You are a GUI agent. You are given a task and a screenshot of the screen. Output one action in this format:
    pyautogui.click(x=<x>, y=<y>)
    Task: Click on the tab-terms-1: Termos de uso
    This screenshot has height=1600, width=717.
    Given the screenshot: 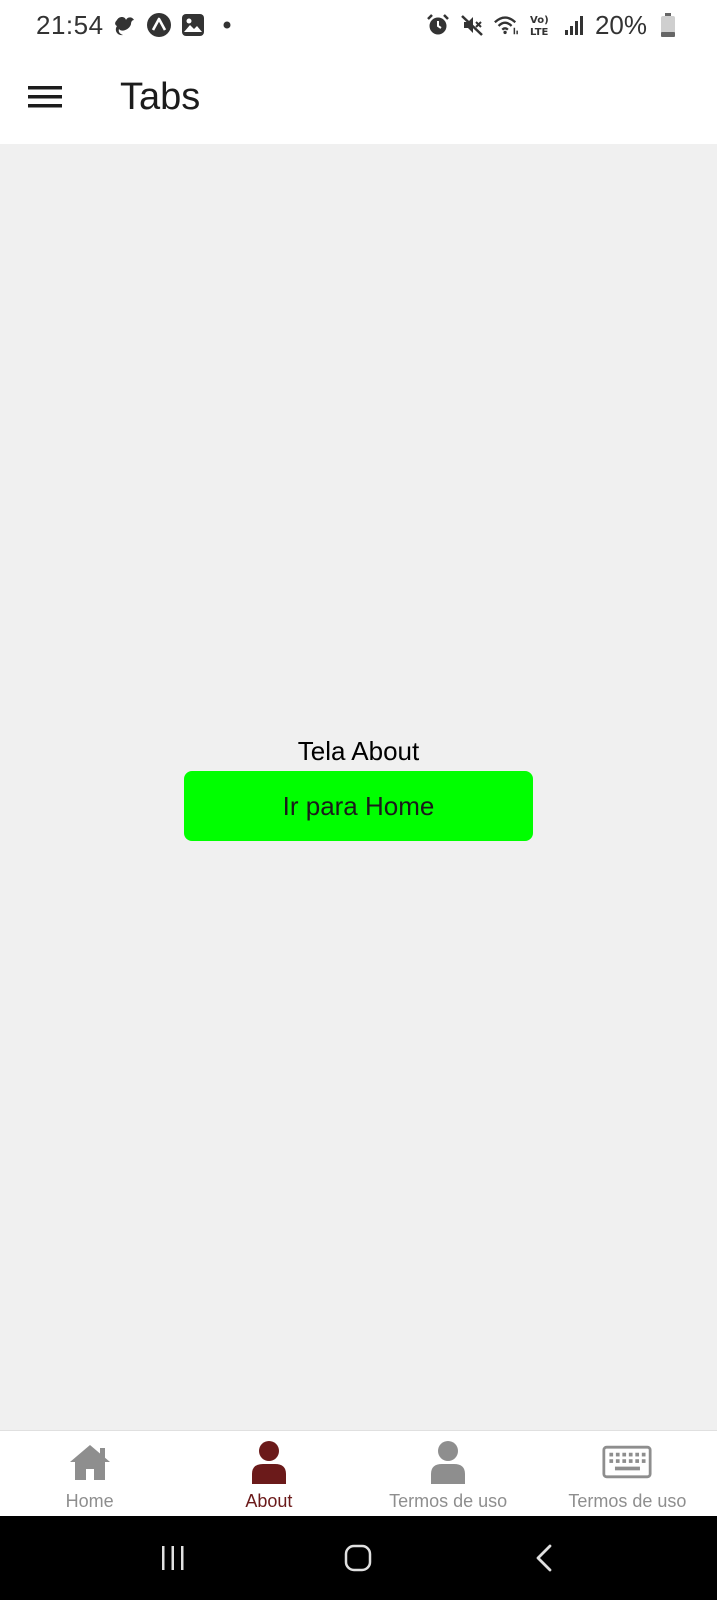 What is the action you would take?
    pyautogui.click(x=448, y=1473)
    